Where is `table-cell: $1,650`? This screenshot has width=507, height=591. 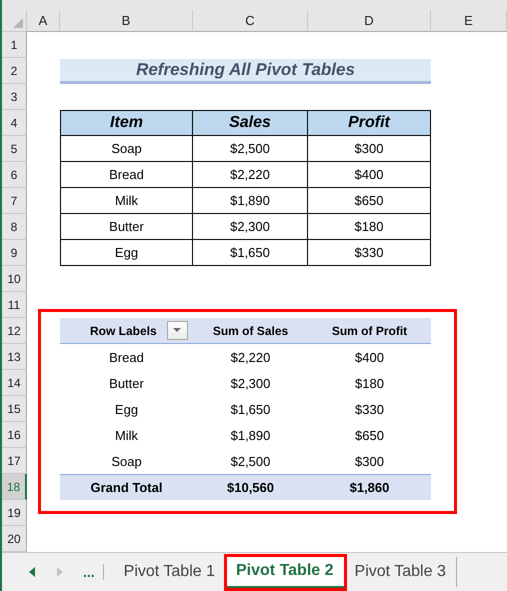 table-cell: $1,650 is located at coordinates (250, 253).